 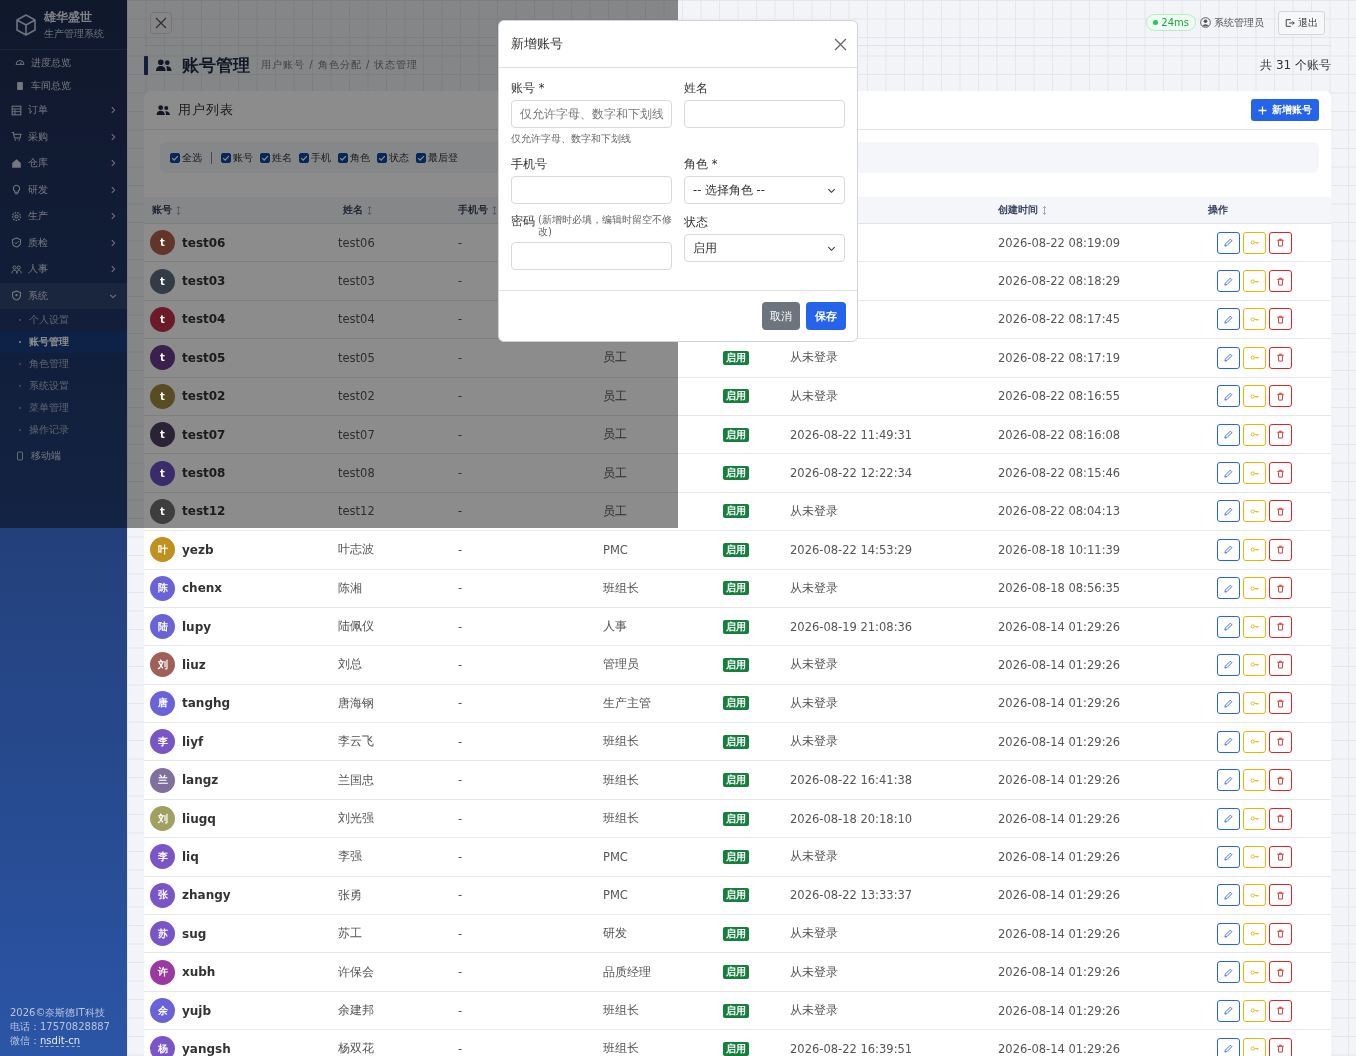 I want to click on save-button: 保存, so click(x=826, y=316).